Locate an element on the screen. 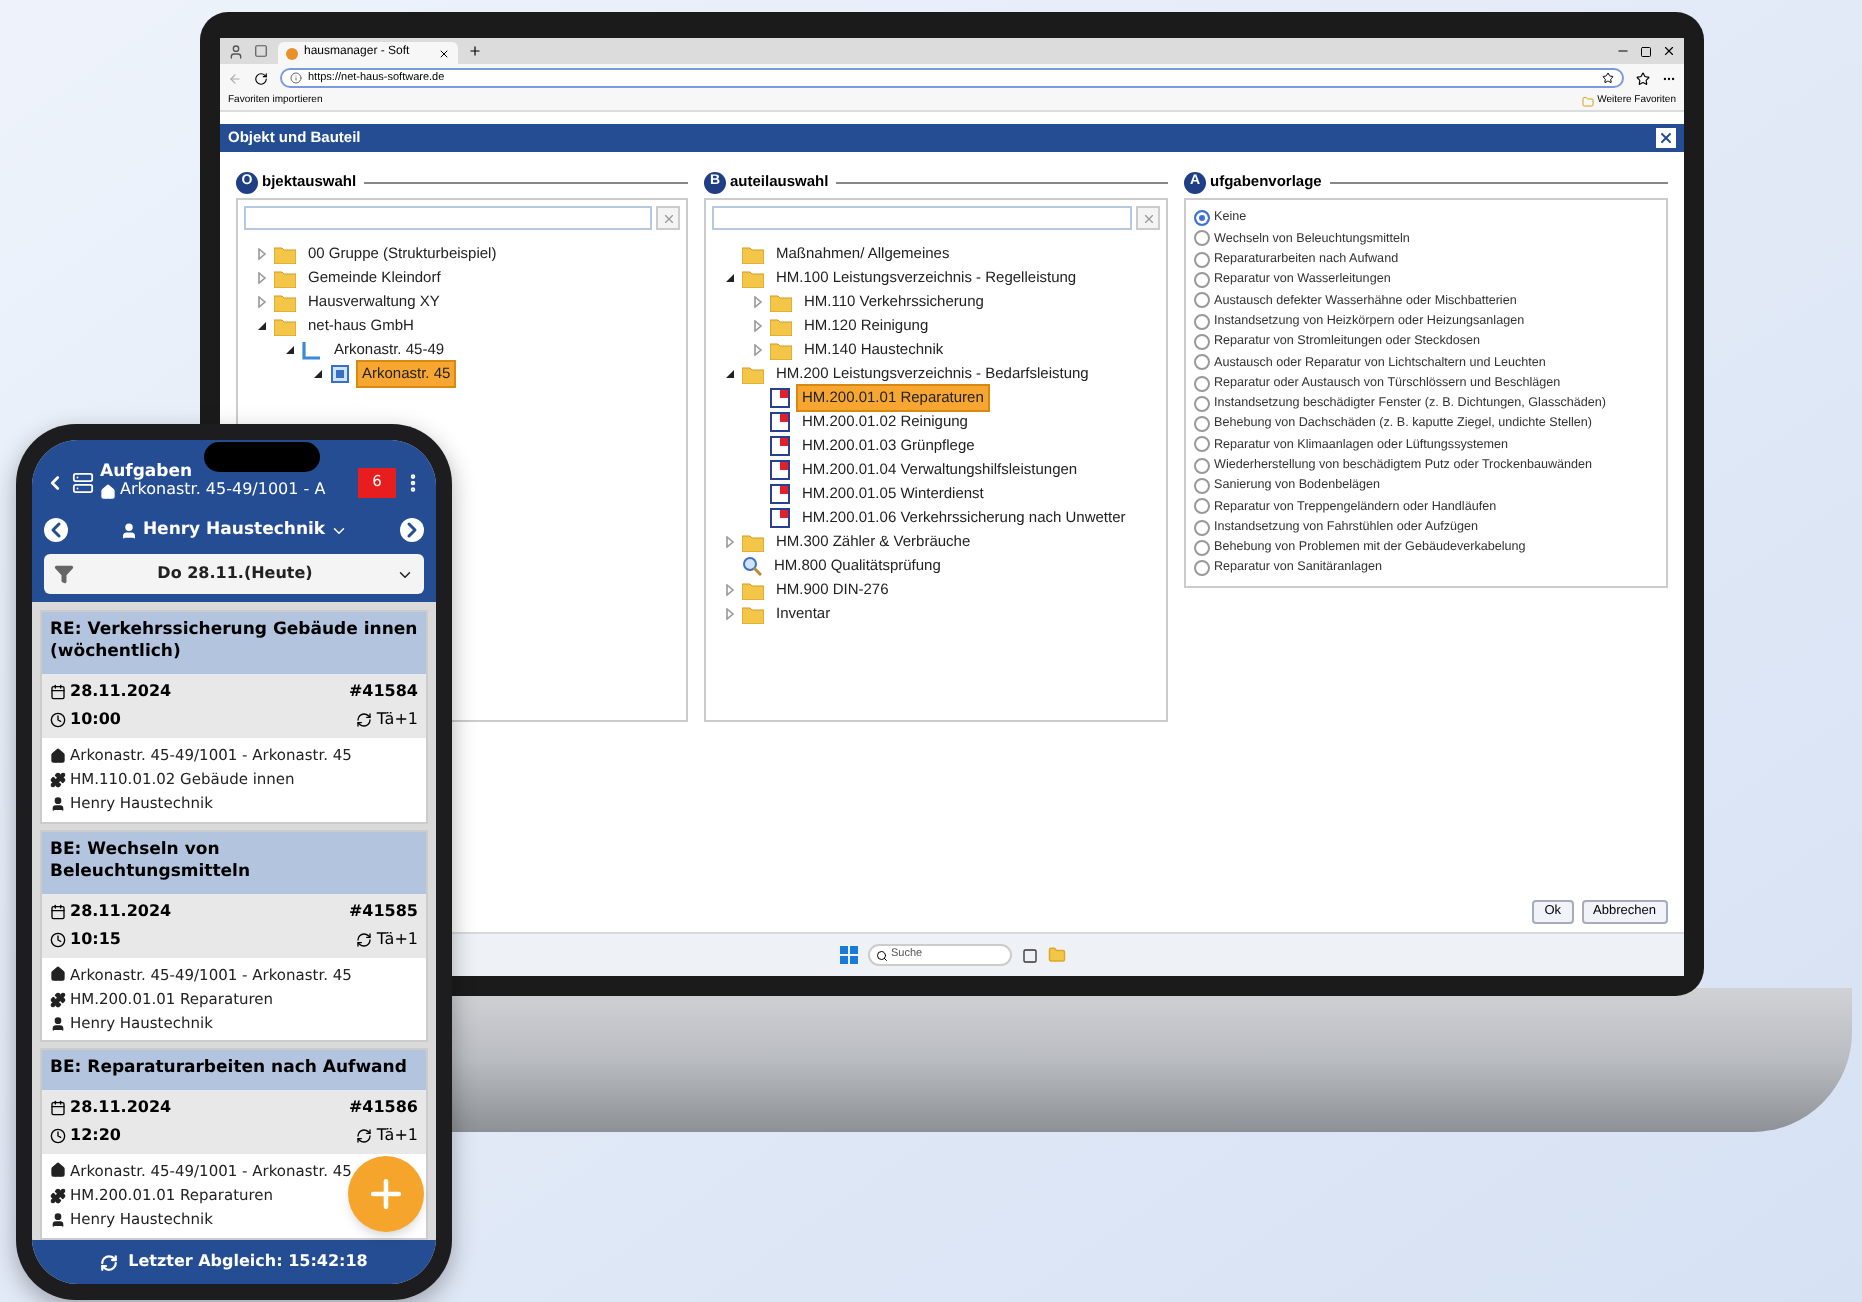 The width and height of the screenshot is (1862, 1302). task-time: 12:20 is located at coordinates (95, 1135).